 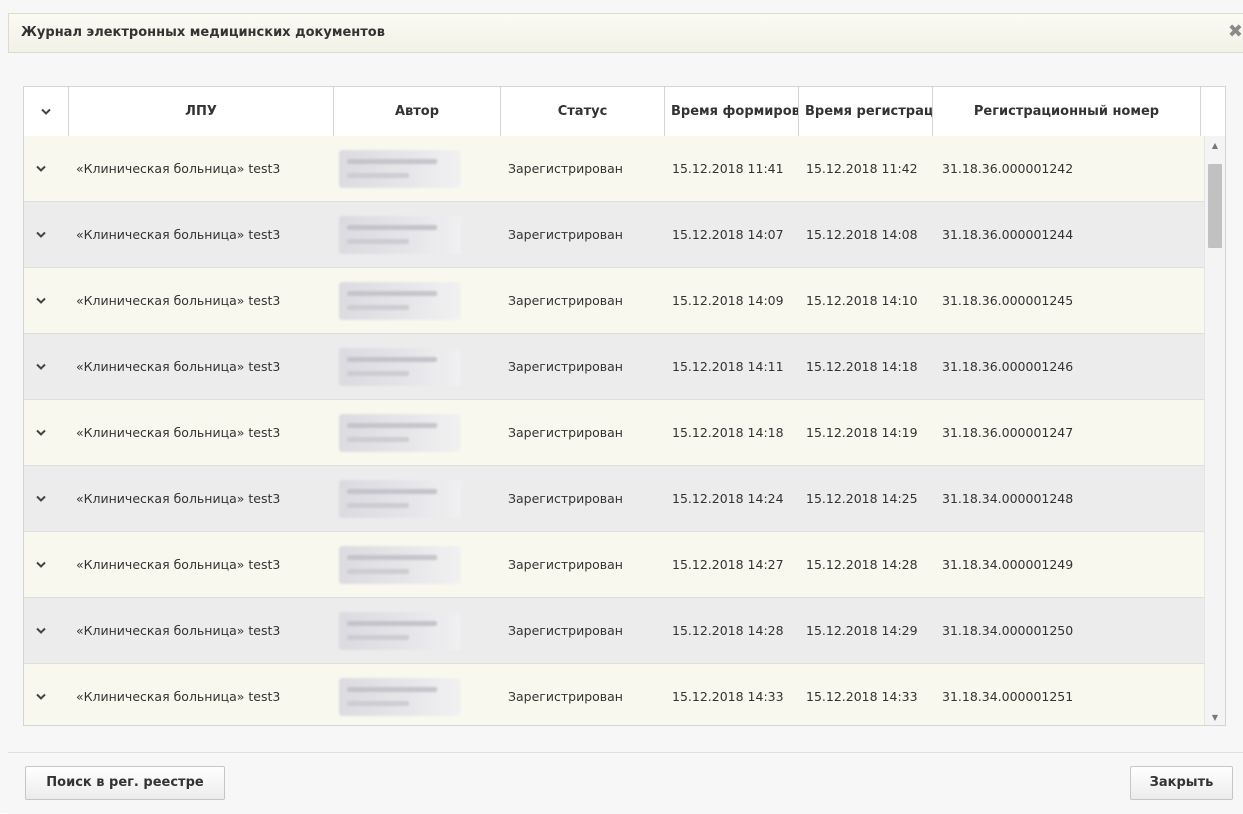 I want to click on cell-formed-time: 15.12.2018 14:33, so click(x=728, y=696).